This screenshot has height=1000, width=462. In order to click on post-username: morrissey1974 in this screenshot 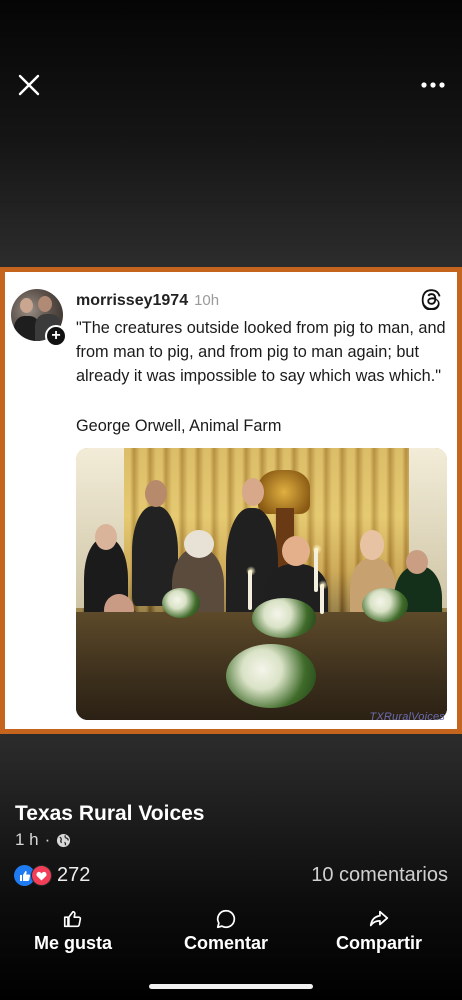, I will do `click(132, 301)`.